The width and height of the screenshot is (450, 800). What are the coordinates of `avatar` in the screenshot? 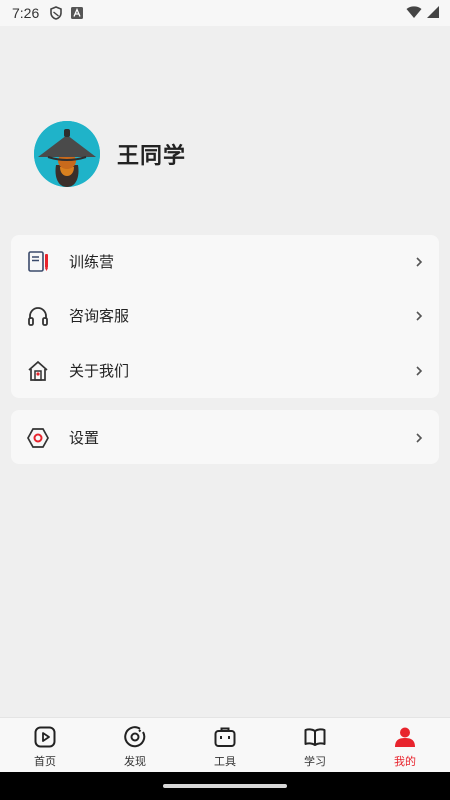 It's located at (67, 154).